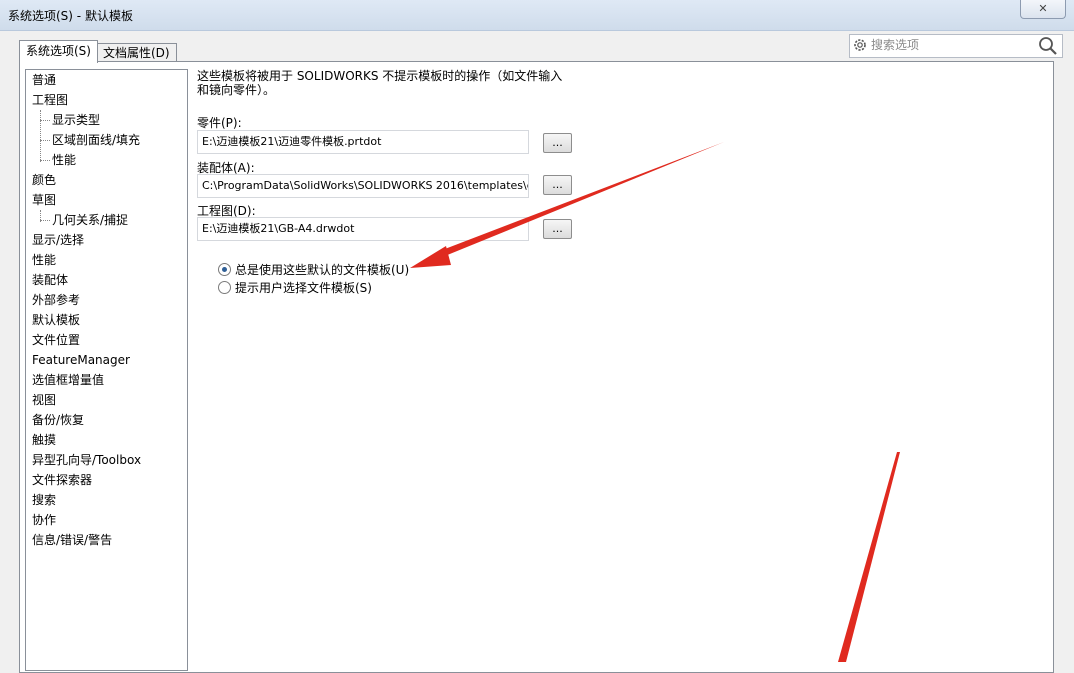 The width and height of the screenshot is (1074, 673). Describe the element at coordinates (90, 220) in the screenshot. I see `tree-item-relations-snaps: 几何关系/捕捉` at that location.